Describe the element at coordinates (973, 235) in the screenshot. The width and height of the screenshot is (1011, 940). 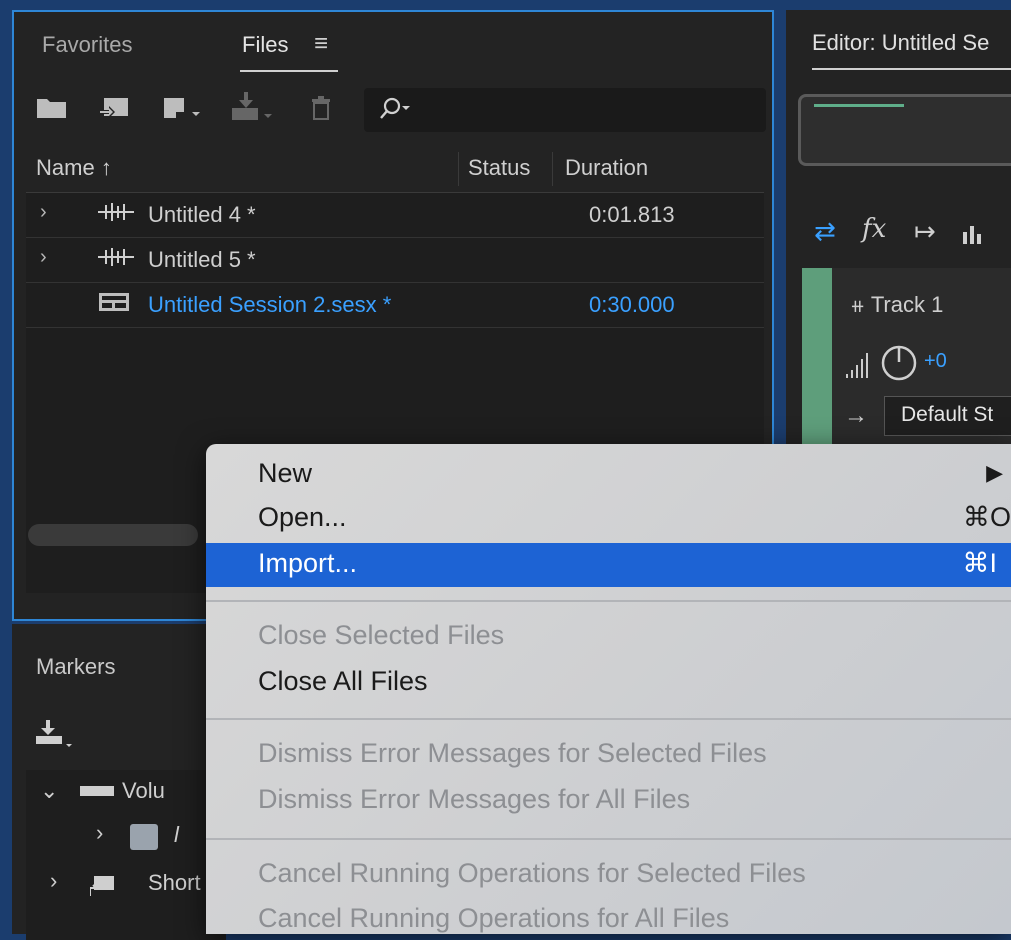
I see `eq-bars-icon` at that location.